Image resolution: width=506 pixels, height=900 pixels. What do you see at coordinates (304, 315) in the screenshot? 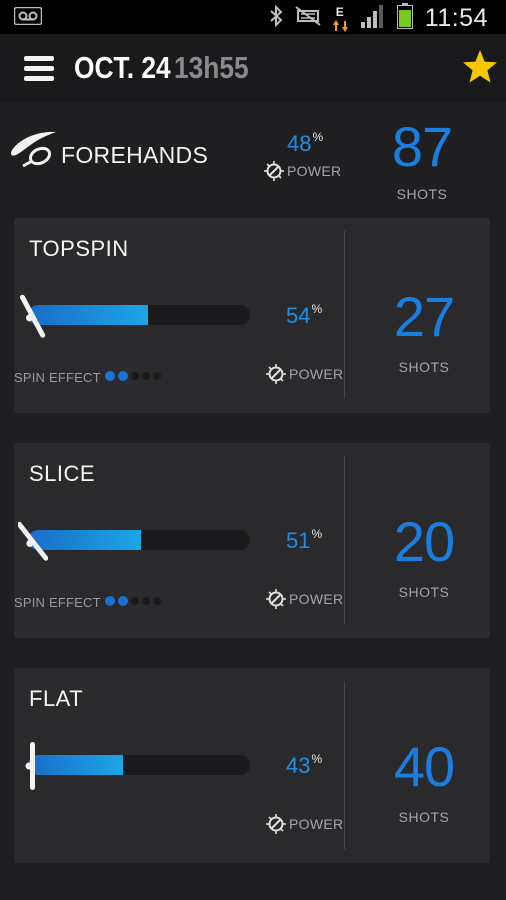
I see `power-percent: 54%` at bounding box center [304, 315].